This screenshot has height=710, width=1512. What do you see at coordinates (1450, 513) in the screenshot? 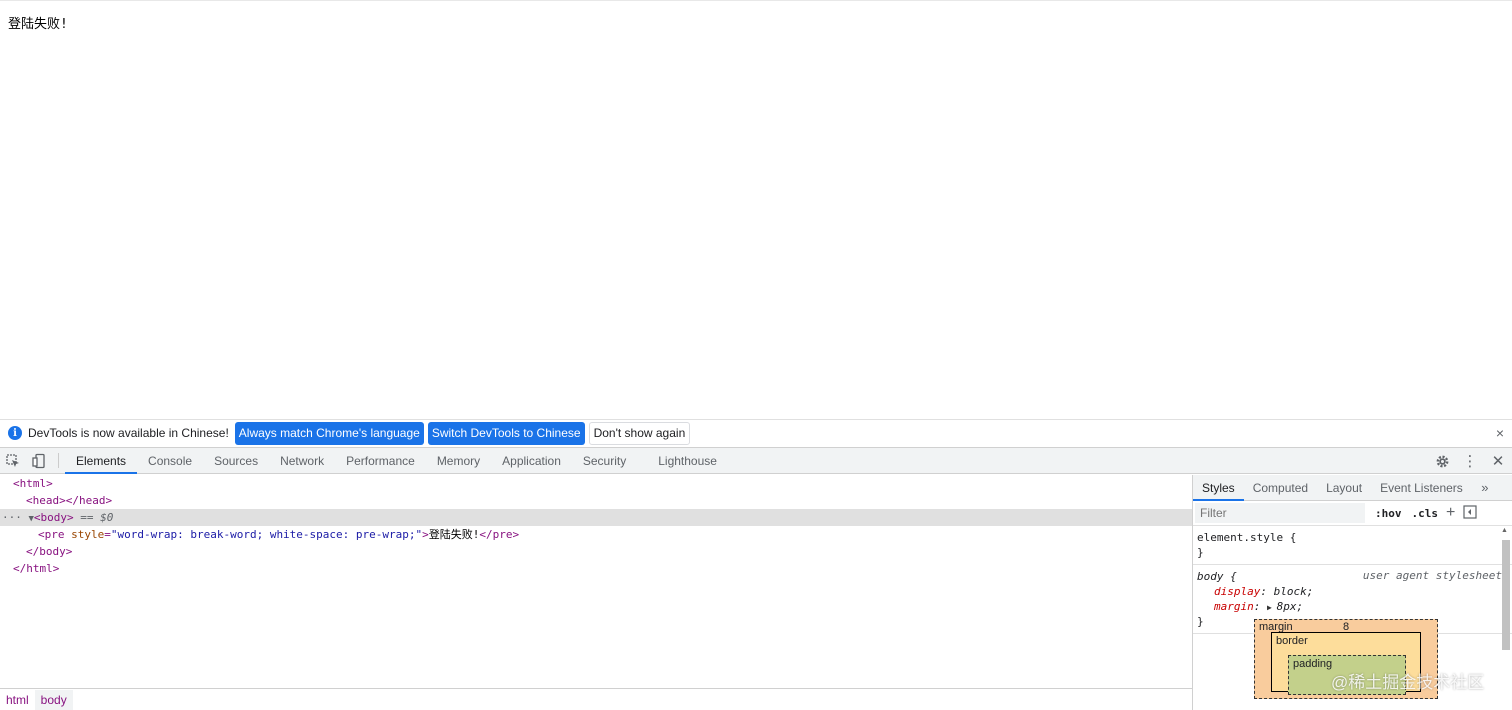
I see `add-style-rule-icon: +` at bounding box center [1450, 513].